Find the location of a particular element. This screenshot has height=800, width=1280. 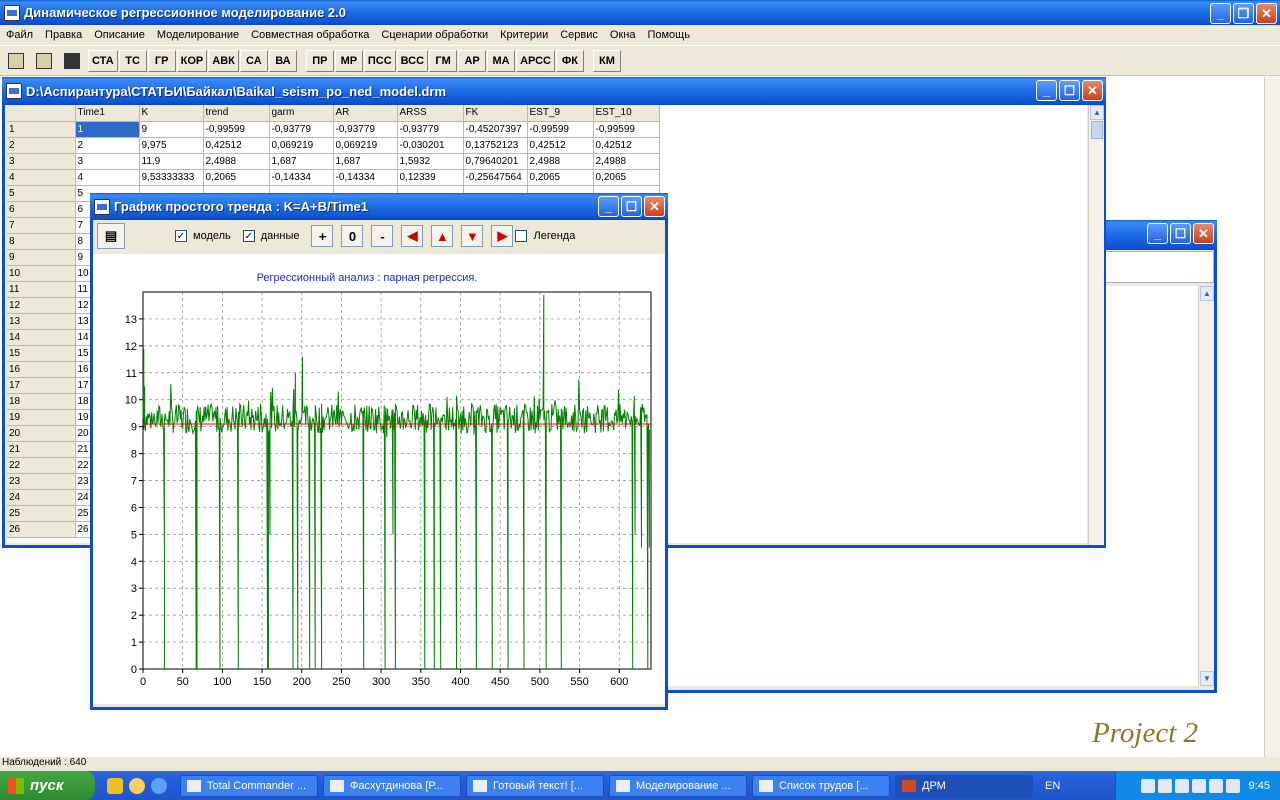

arrow-down-icon: ▼ is located at coordinates (472, 236).